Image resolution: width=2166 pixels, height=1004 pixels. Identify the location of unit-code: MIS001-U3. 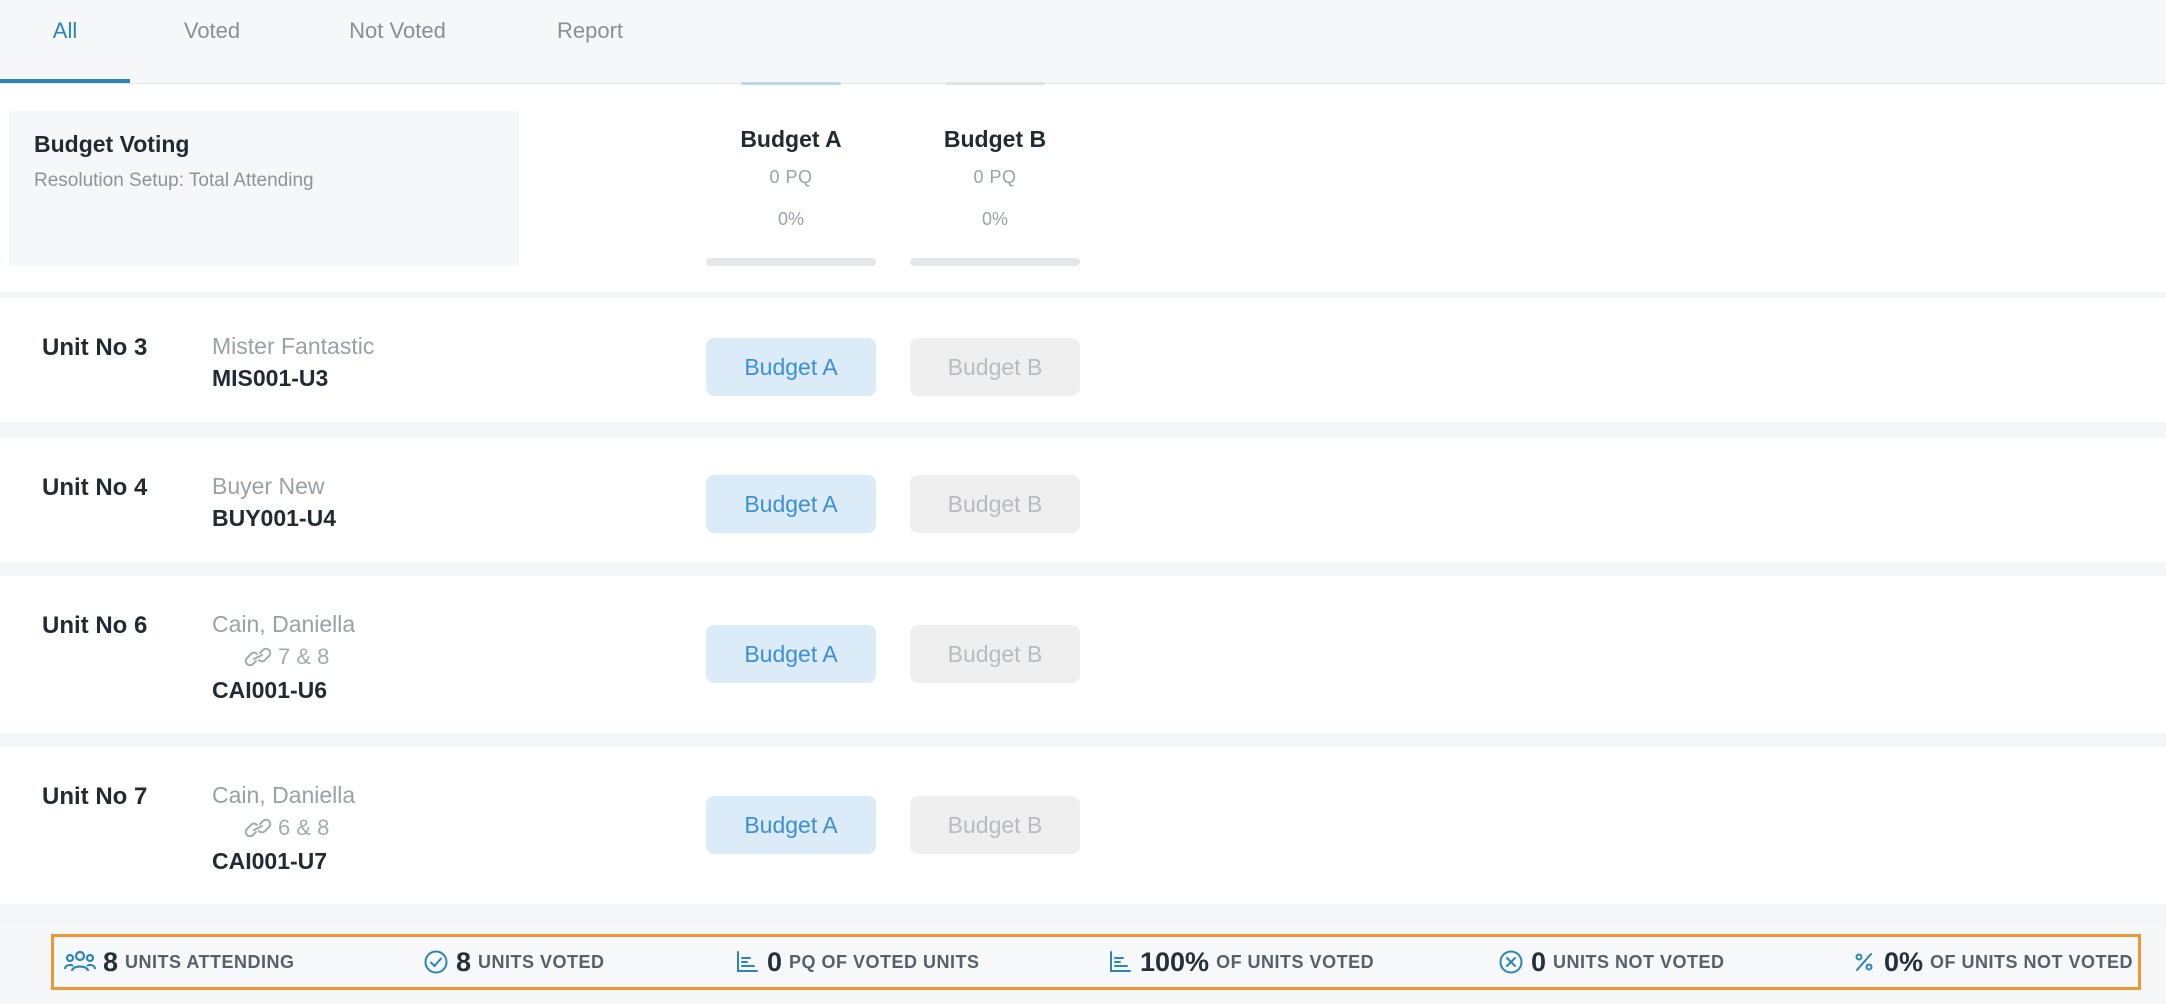
(270, 378).